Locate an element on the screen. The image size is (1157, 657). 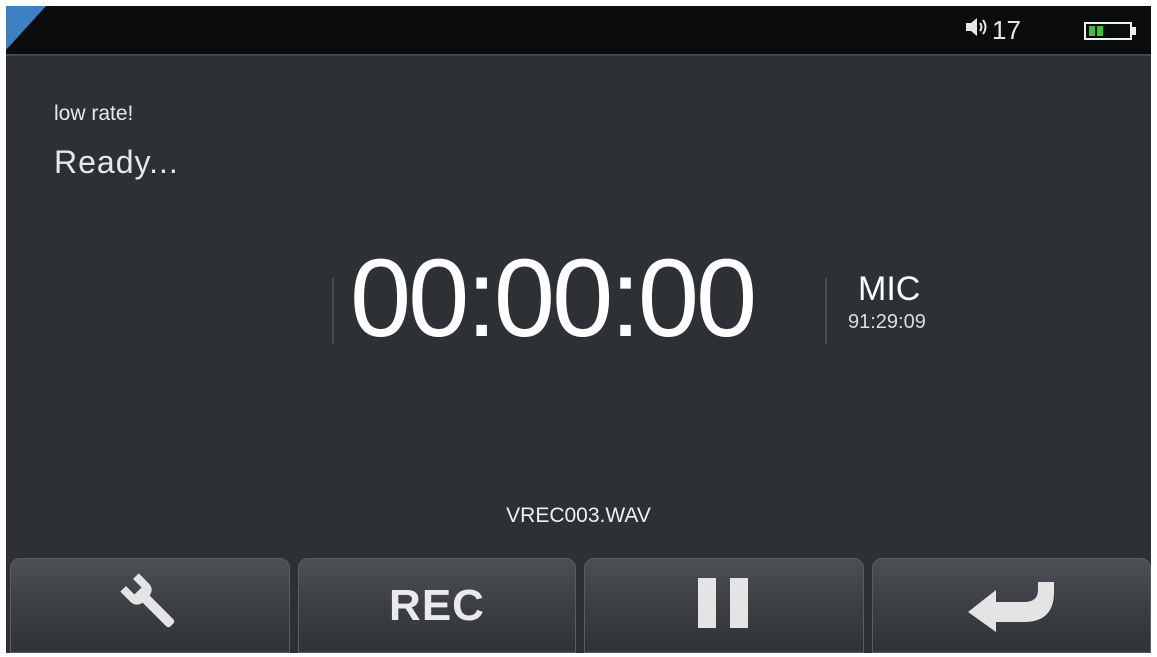
elapsed-timer: 00:00:00 is located at coordinates (553, 298).